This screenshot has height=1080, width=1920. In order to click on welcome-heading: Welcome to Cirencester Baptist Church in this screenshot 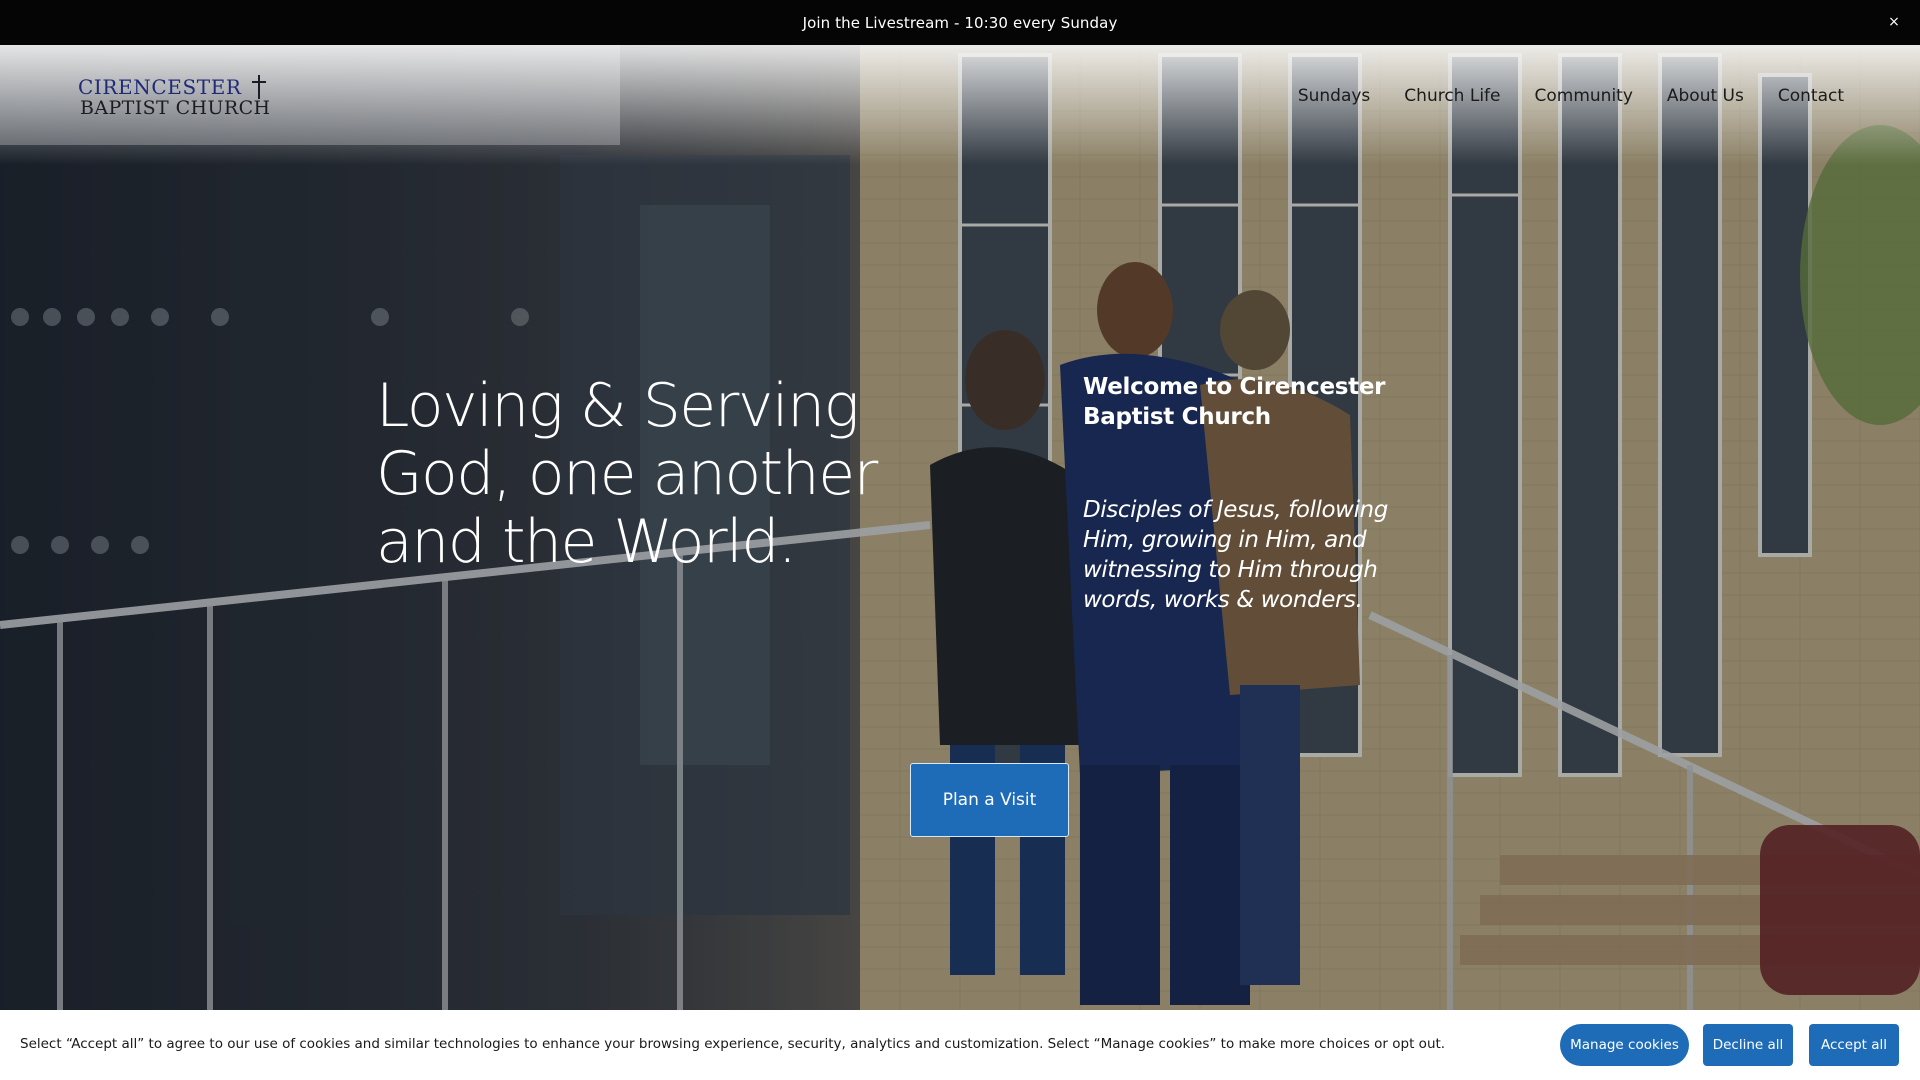, I will do `click(1234, 402)`.